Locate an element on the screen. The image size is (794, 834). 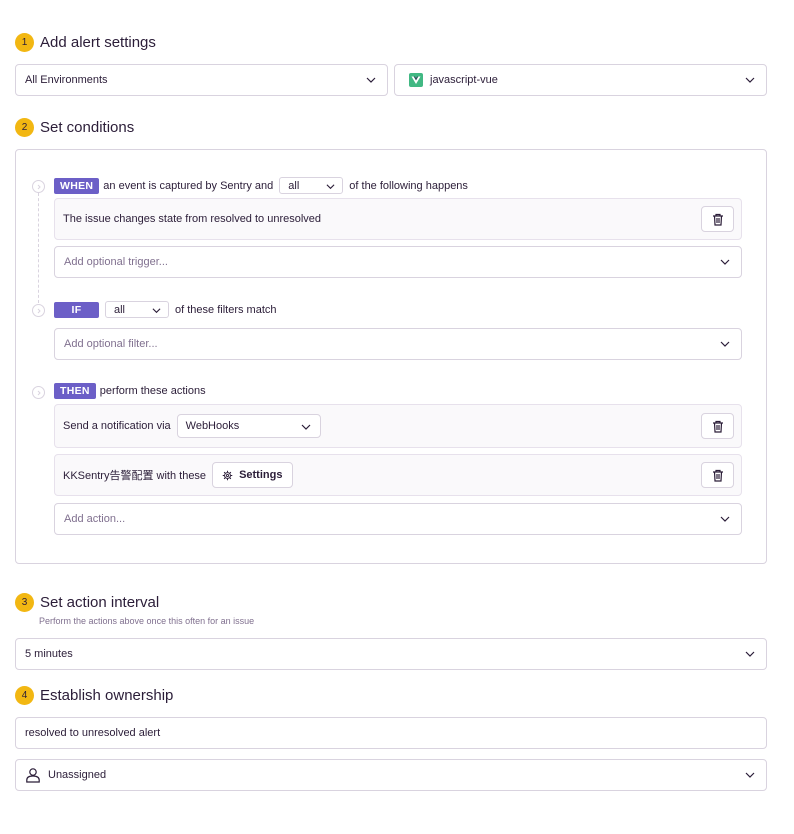
action-row-webhook: KKSentry告警配置 with these Settings is located at coordinates (398, 475).